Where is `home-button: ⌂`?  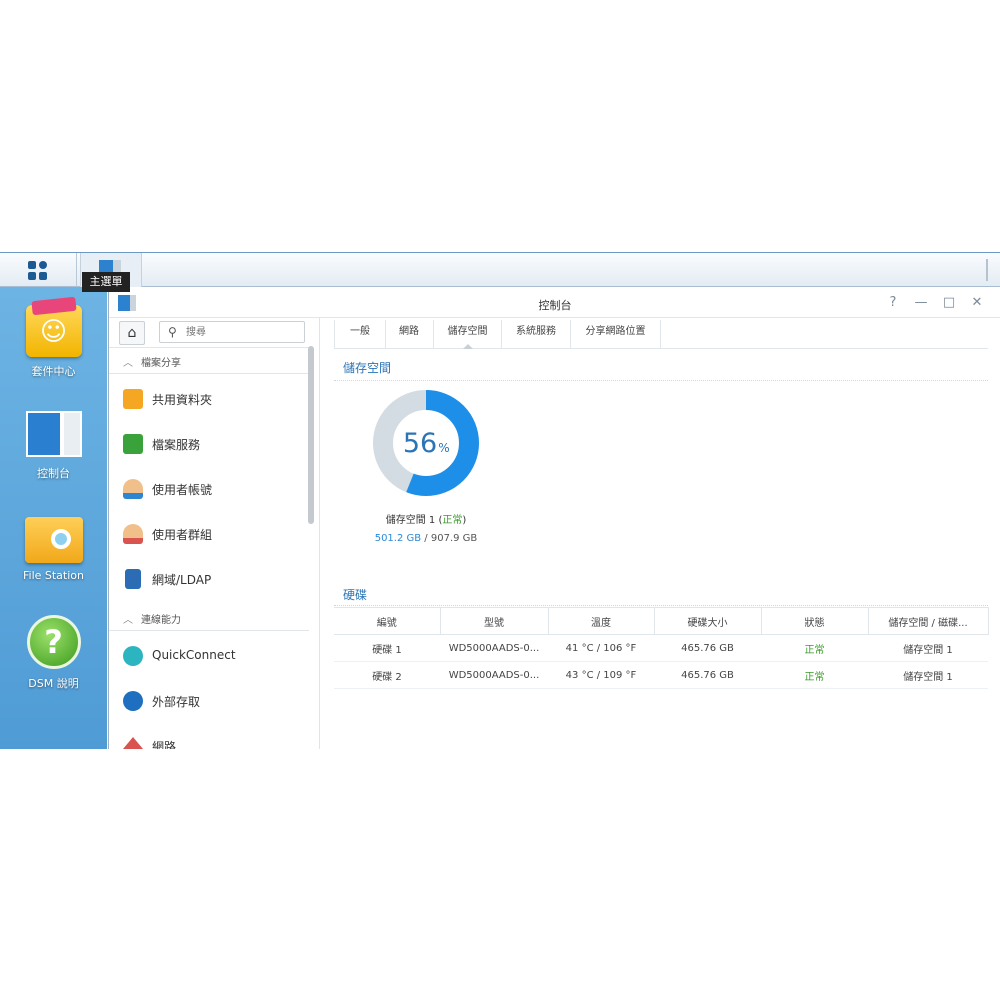
home-button: ⌂ is located at coordinates (132, 333).